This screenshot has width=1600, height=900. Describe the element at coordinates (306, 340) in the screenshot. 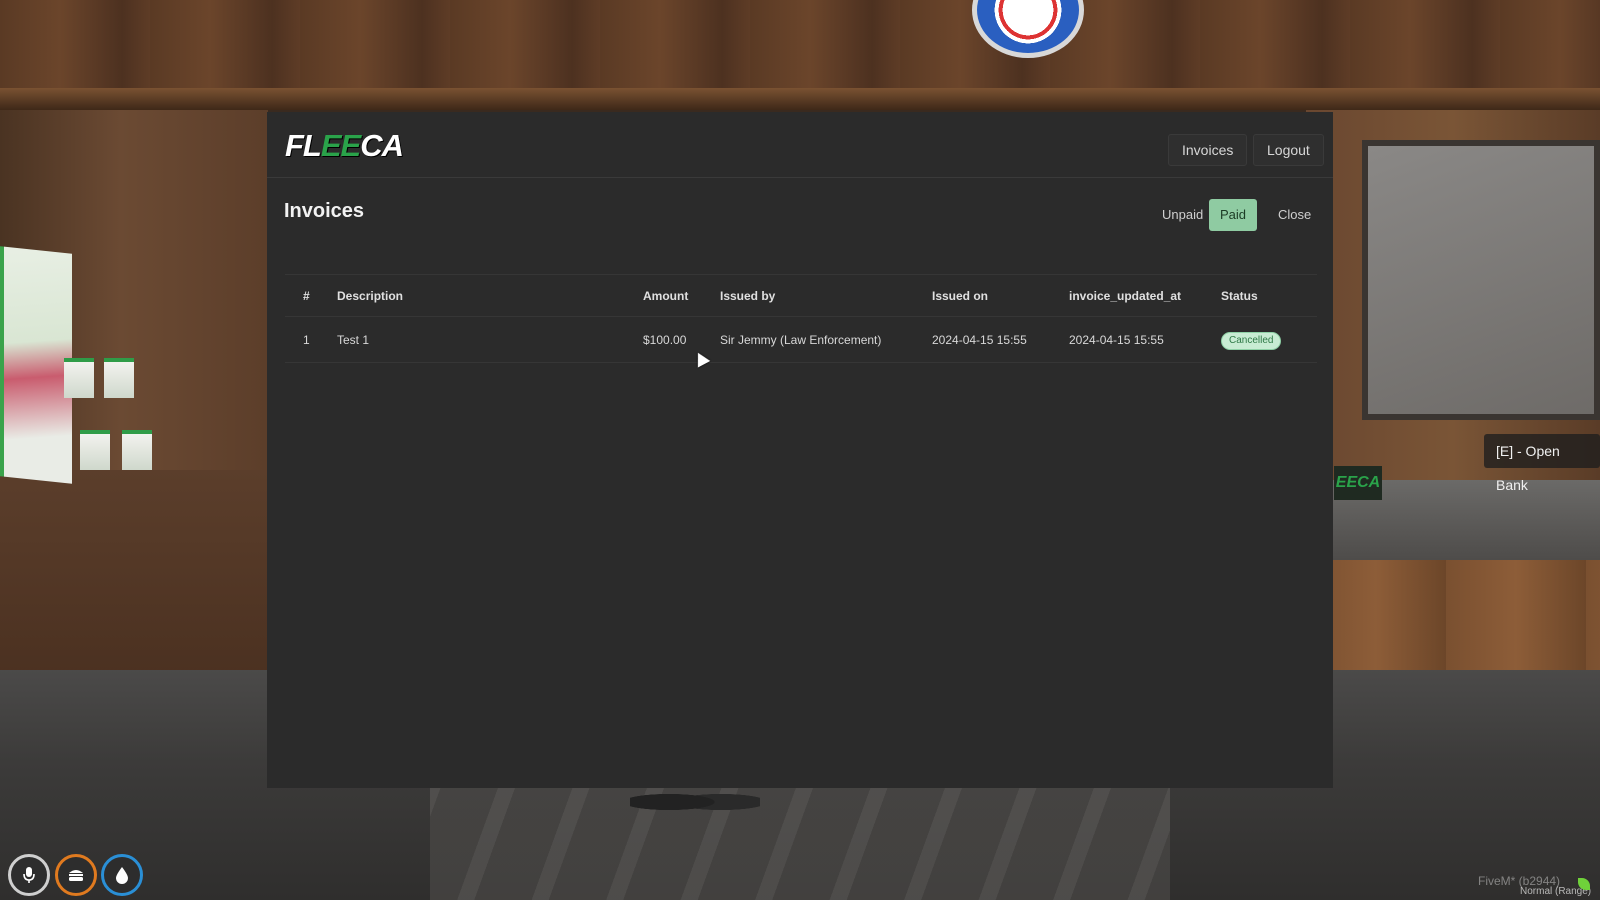

I see `row-num: 1` at that location.